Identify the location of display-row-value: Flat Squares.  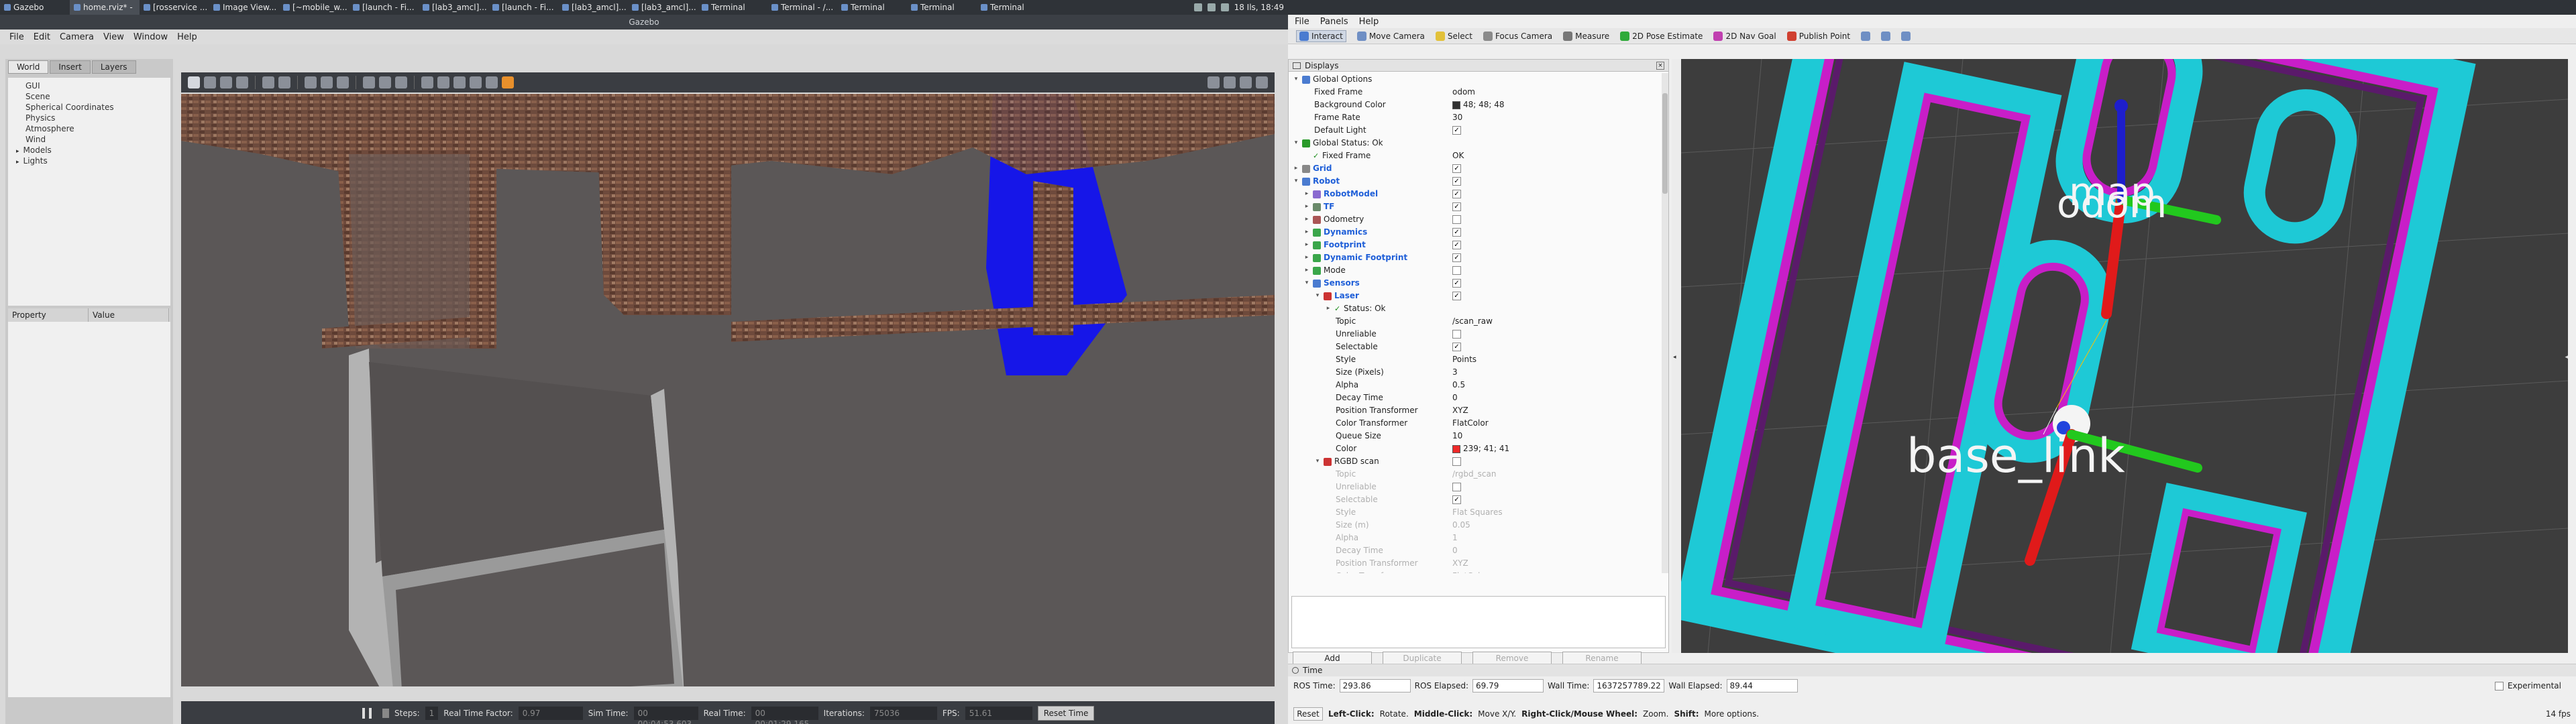
(1477, 512).